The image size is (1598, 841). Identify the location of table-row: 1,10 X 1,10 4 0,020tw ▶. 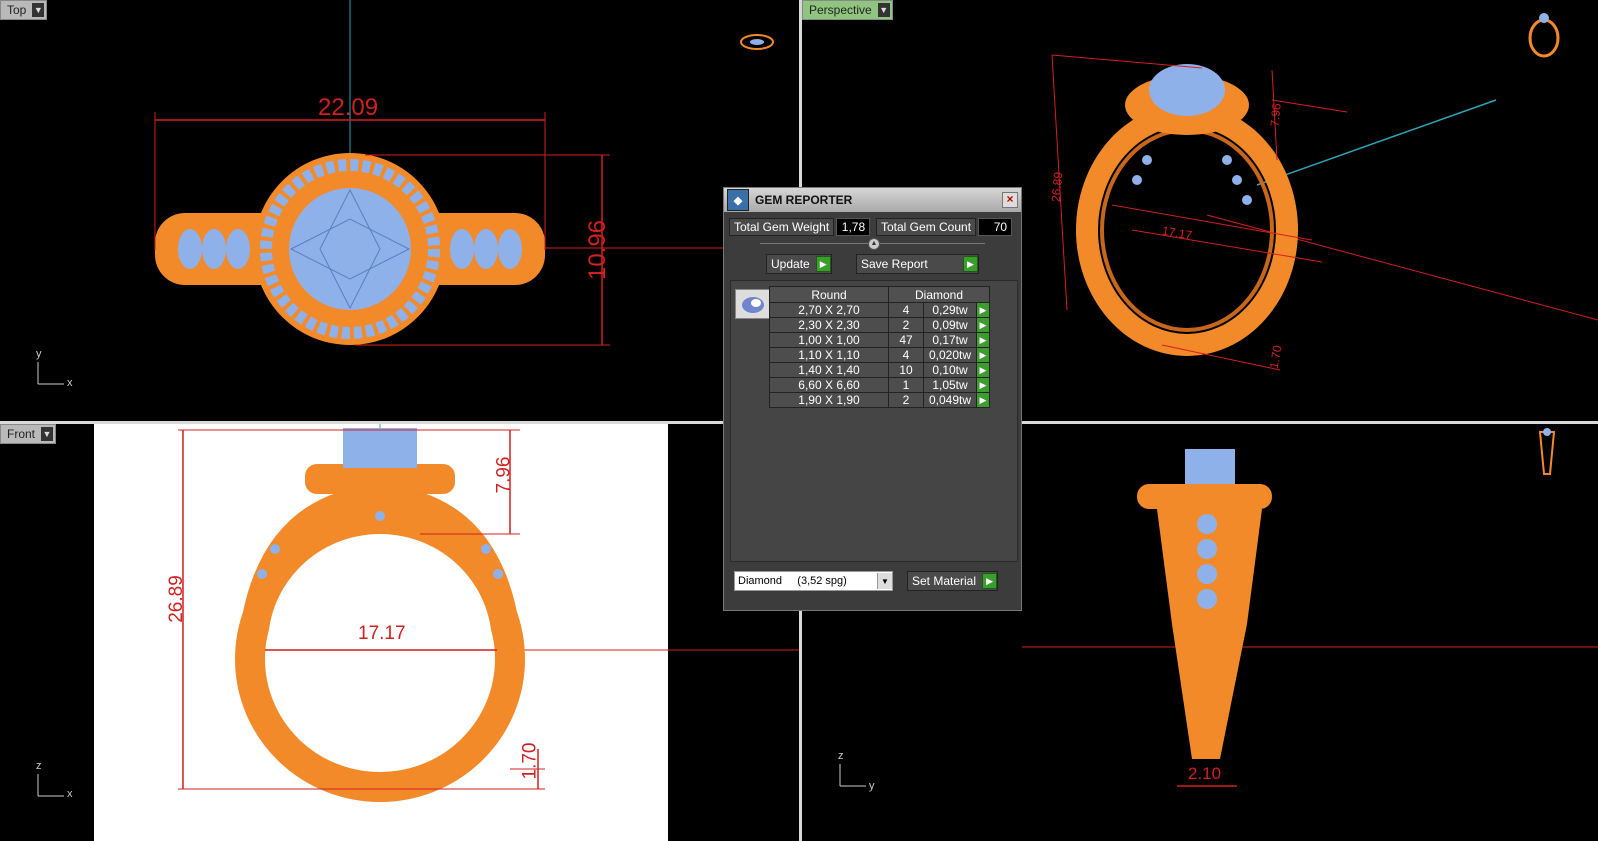
(879, 355).